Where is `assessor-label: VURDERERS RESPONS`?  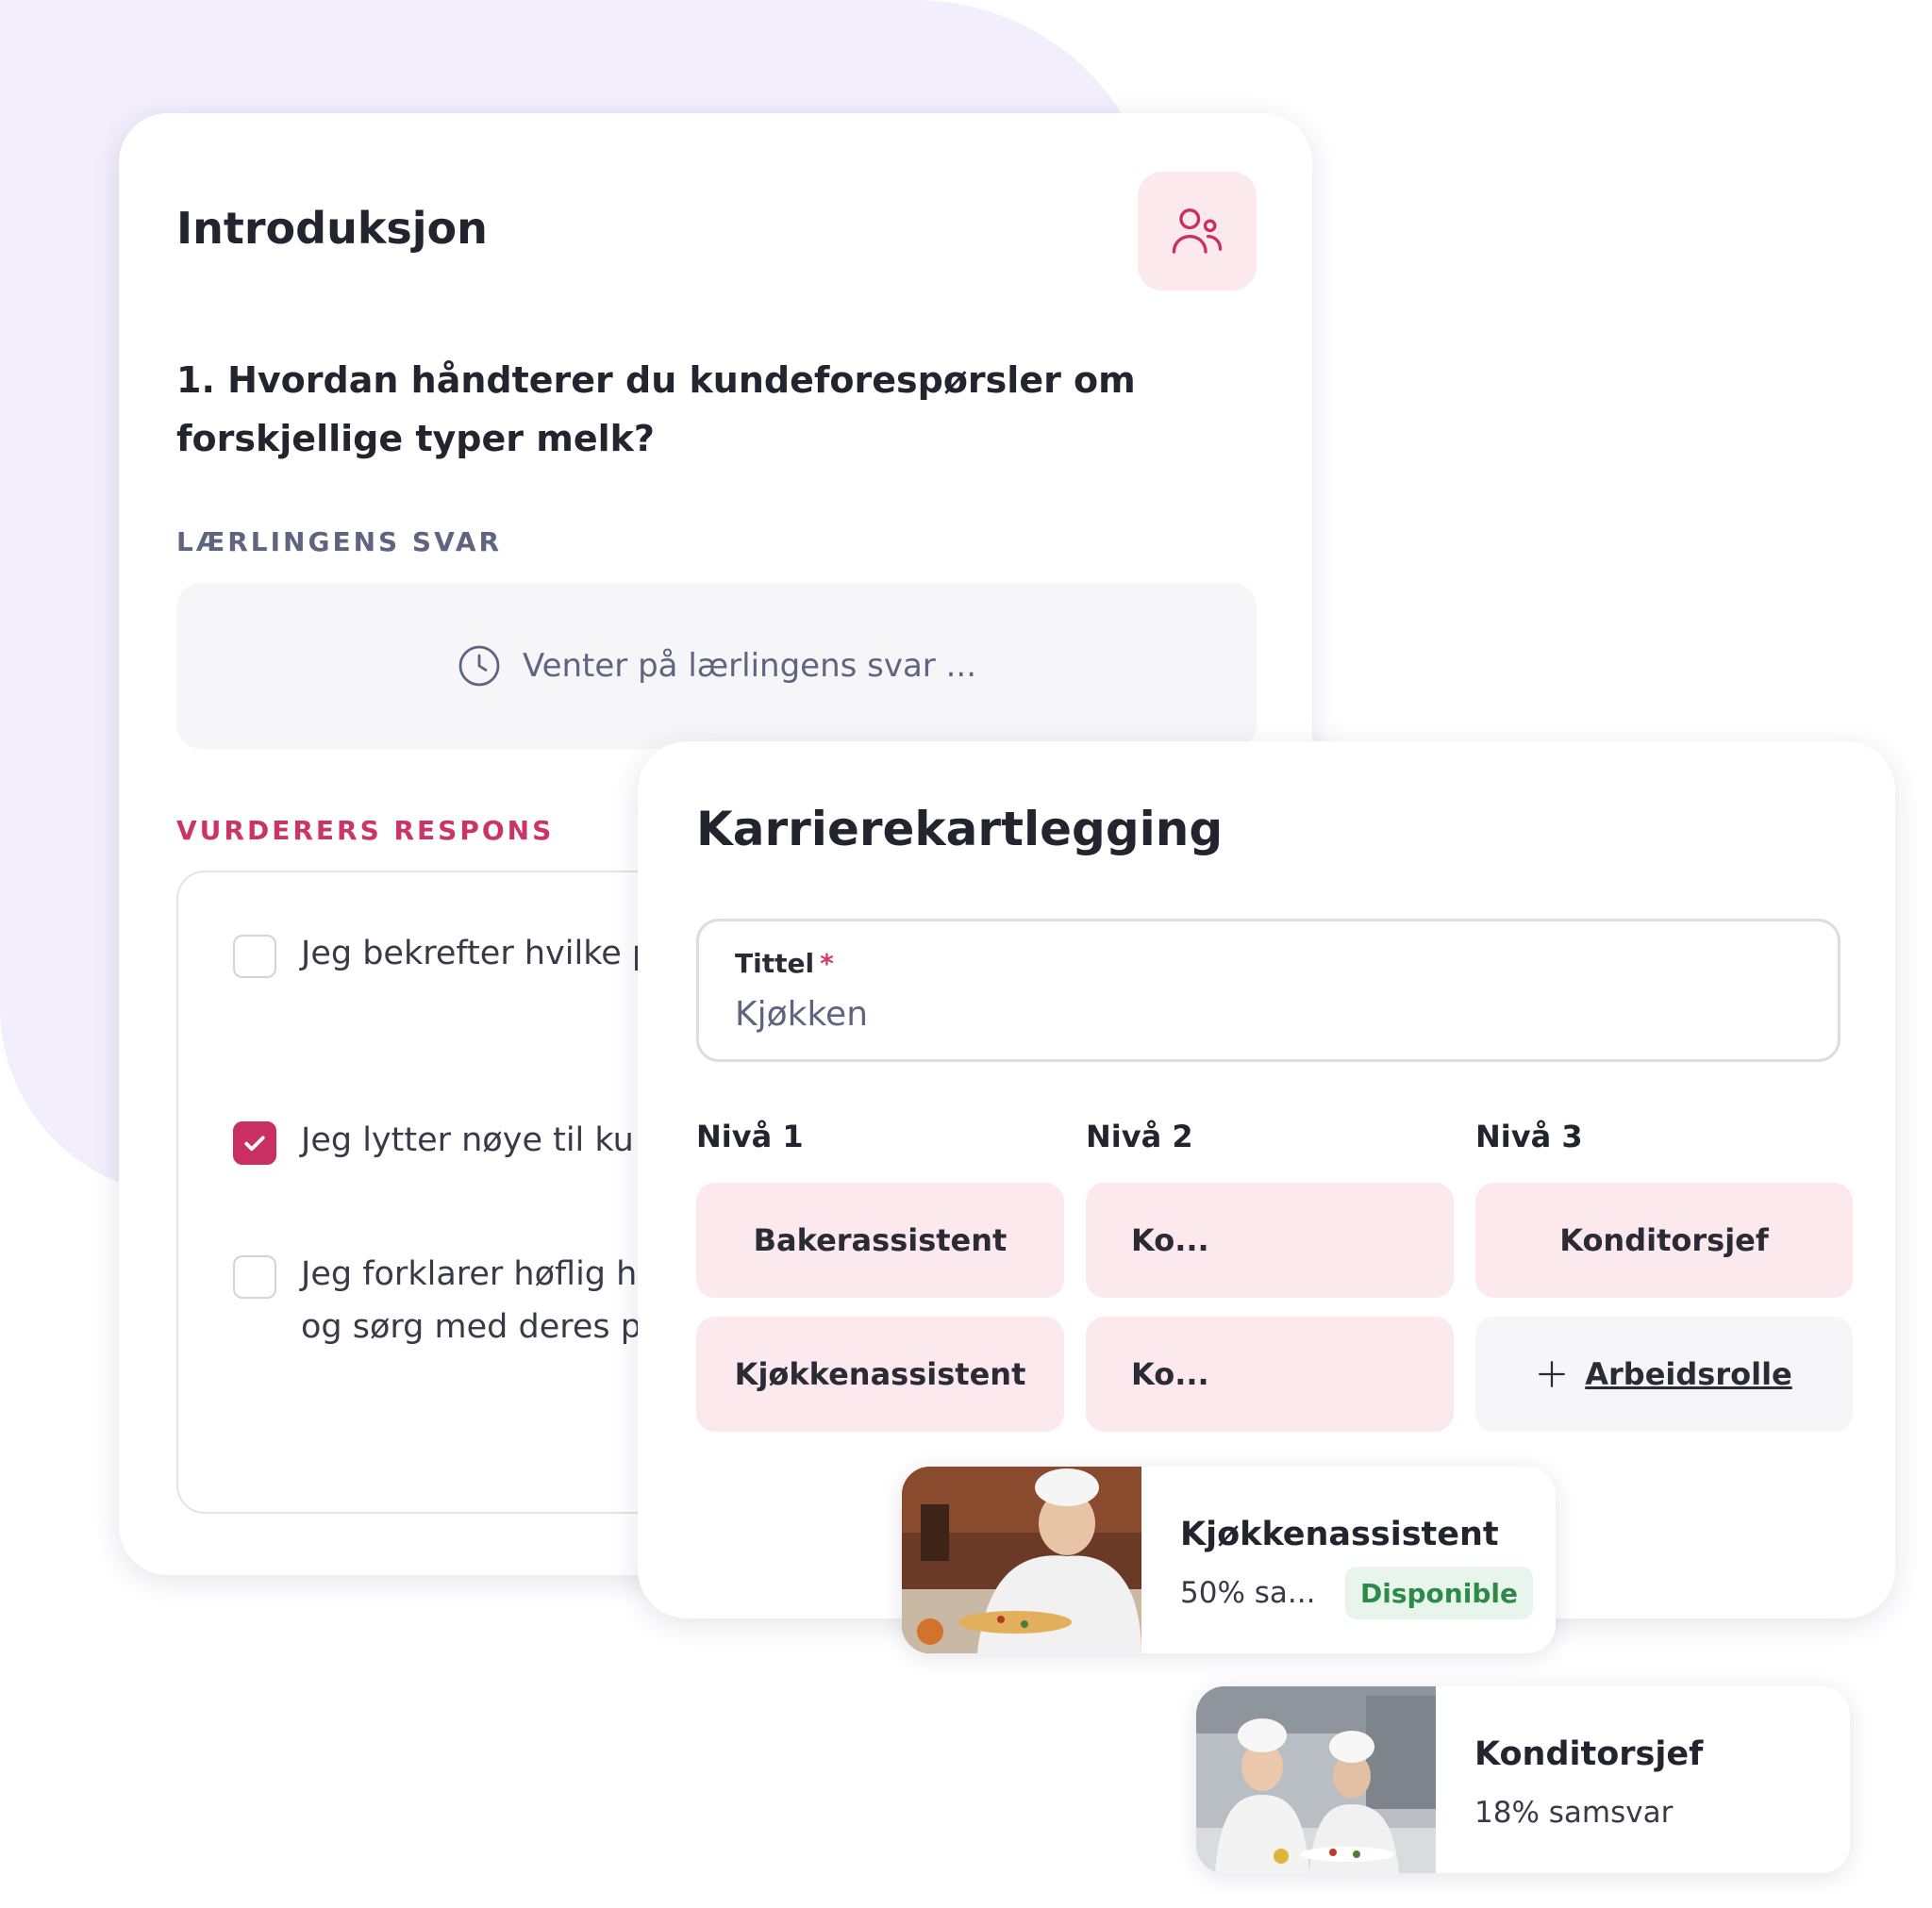 assessor-label: VURDERERS RESPONS is located at coordinates (366, 830).